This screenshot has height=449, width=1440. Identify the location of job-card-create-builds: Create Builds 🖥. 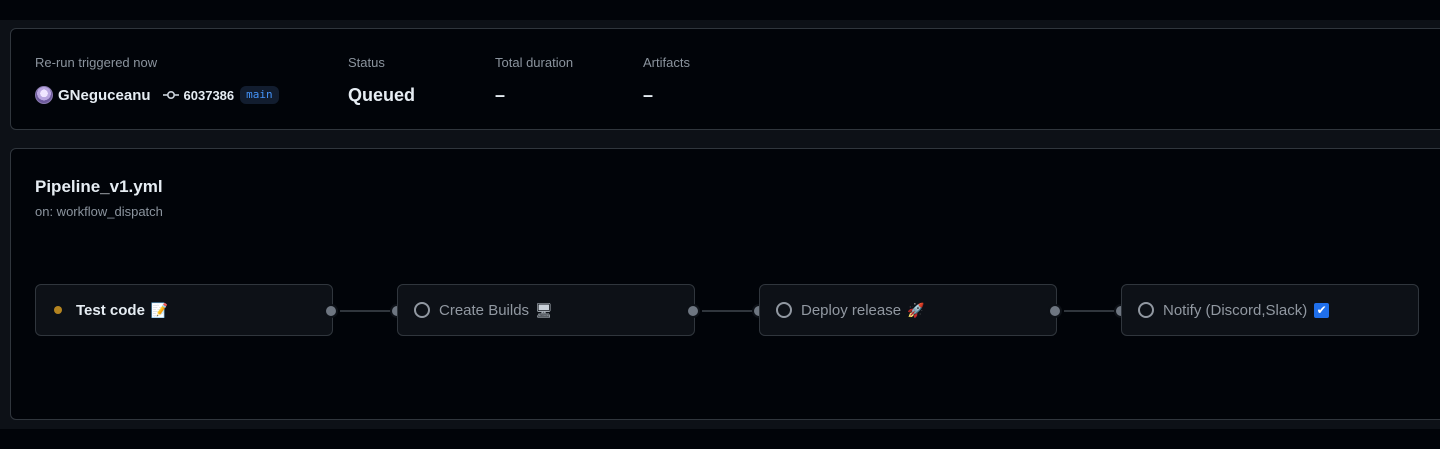
(546, 310).